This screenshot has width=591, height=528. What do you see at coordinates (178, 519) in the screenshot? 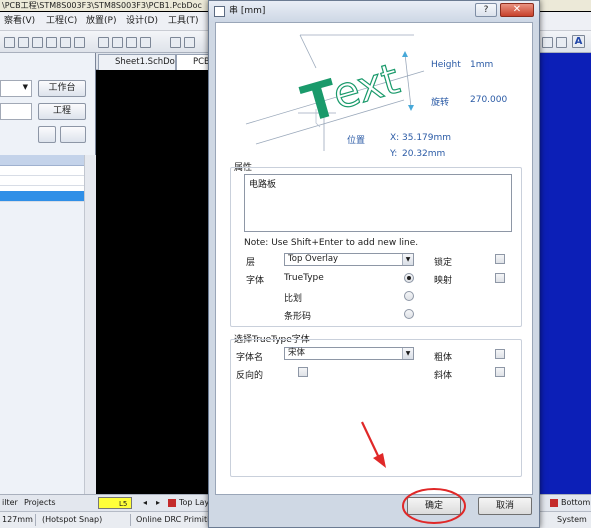
I see `status-drc: Online DRC Primitive` at bounding box center [178, 519].